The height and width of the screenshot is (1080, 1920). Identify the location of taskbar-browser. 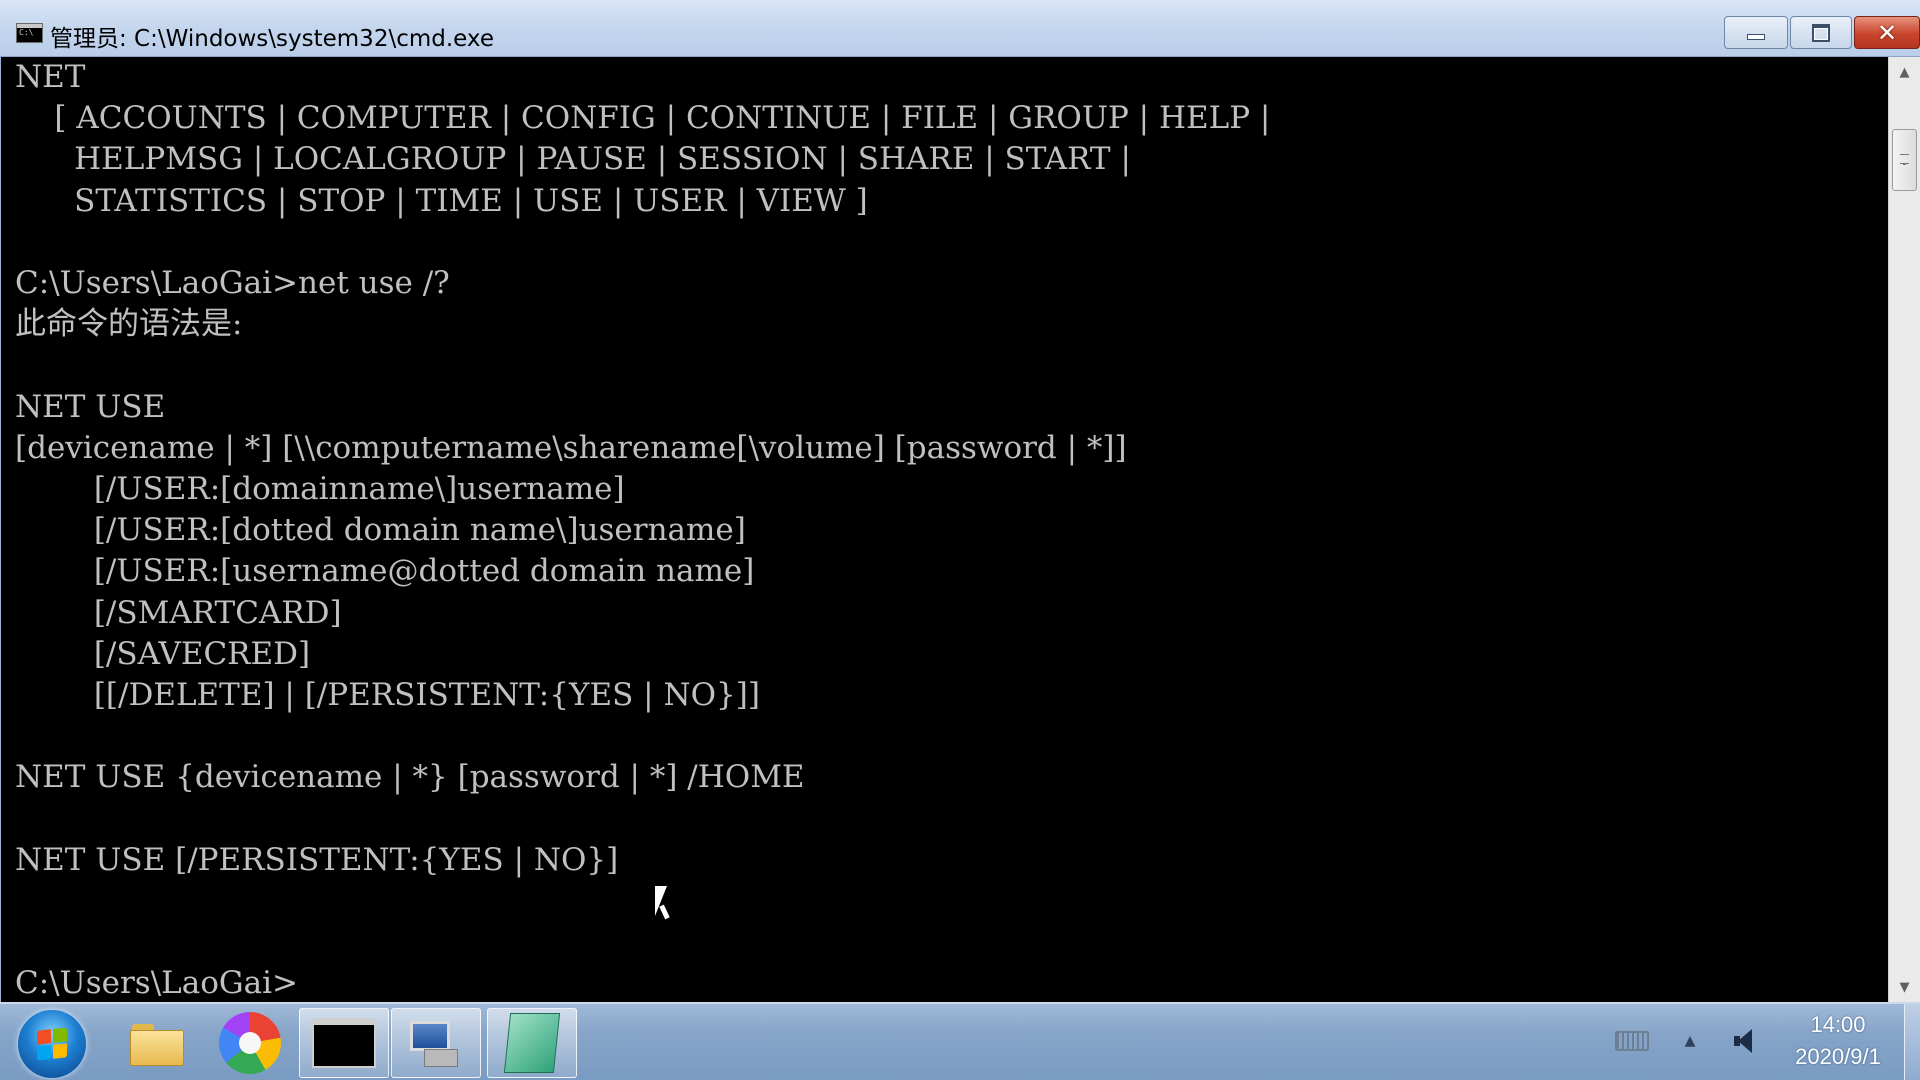
(250, 1043).